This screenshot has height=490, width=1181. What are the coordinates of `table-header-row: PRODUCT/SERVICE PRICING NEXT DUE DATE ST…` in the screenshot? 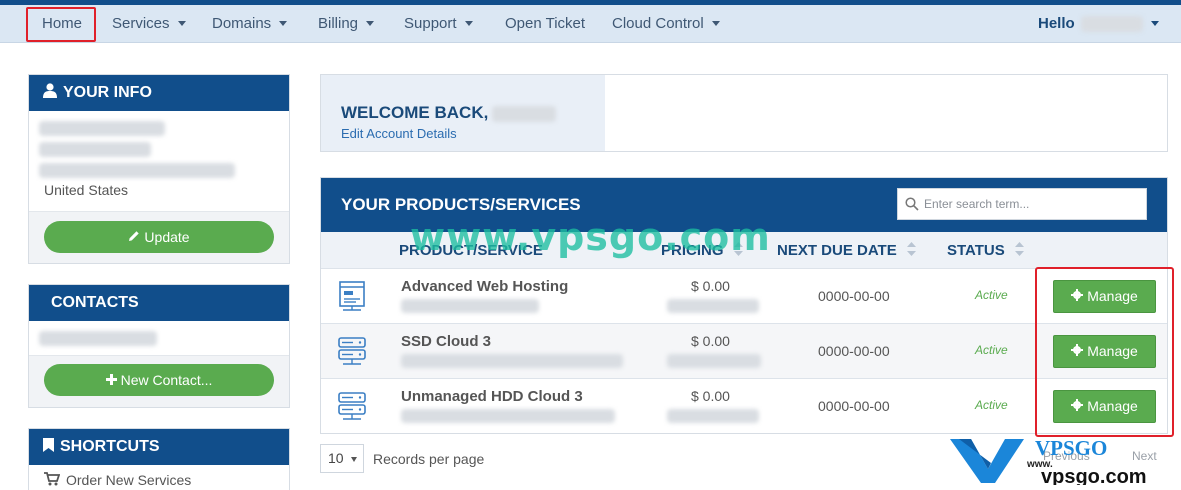 It's located at (744, 250).